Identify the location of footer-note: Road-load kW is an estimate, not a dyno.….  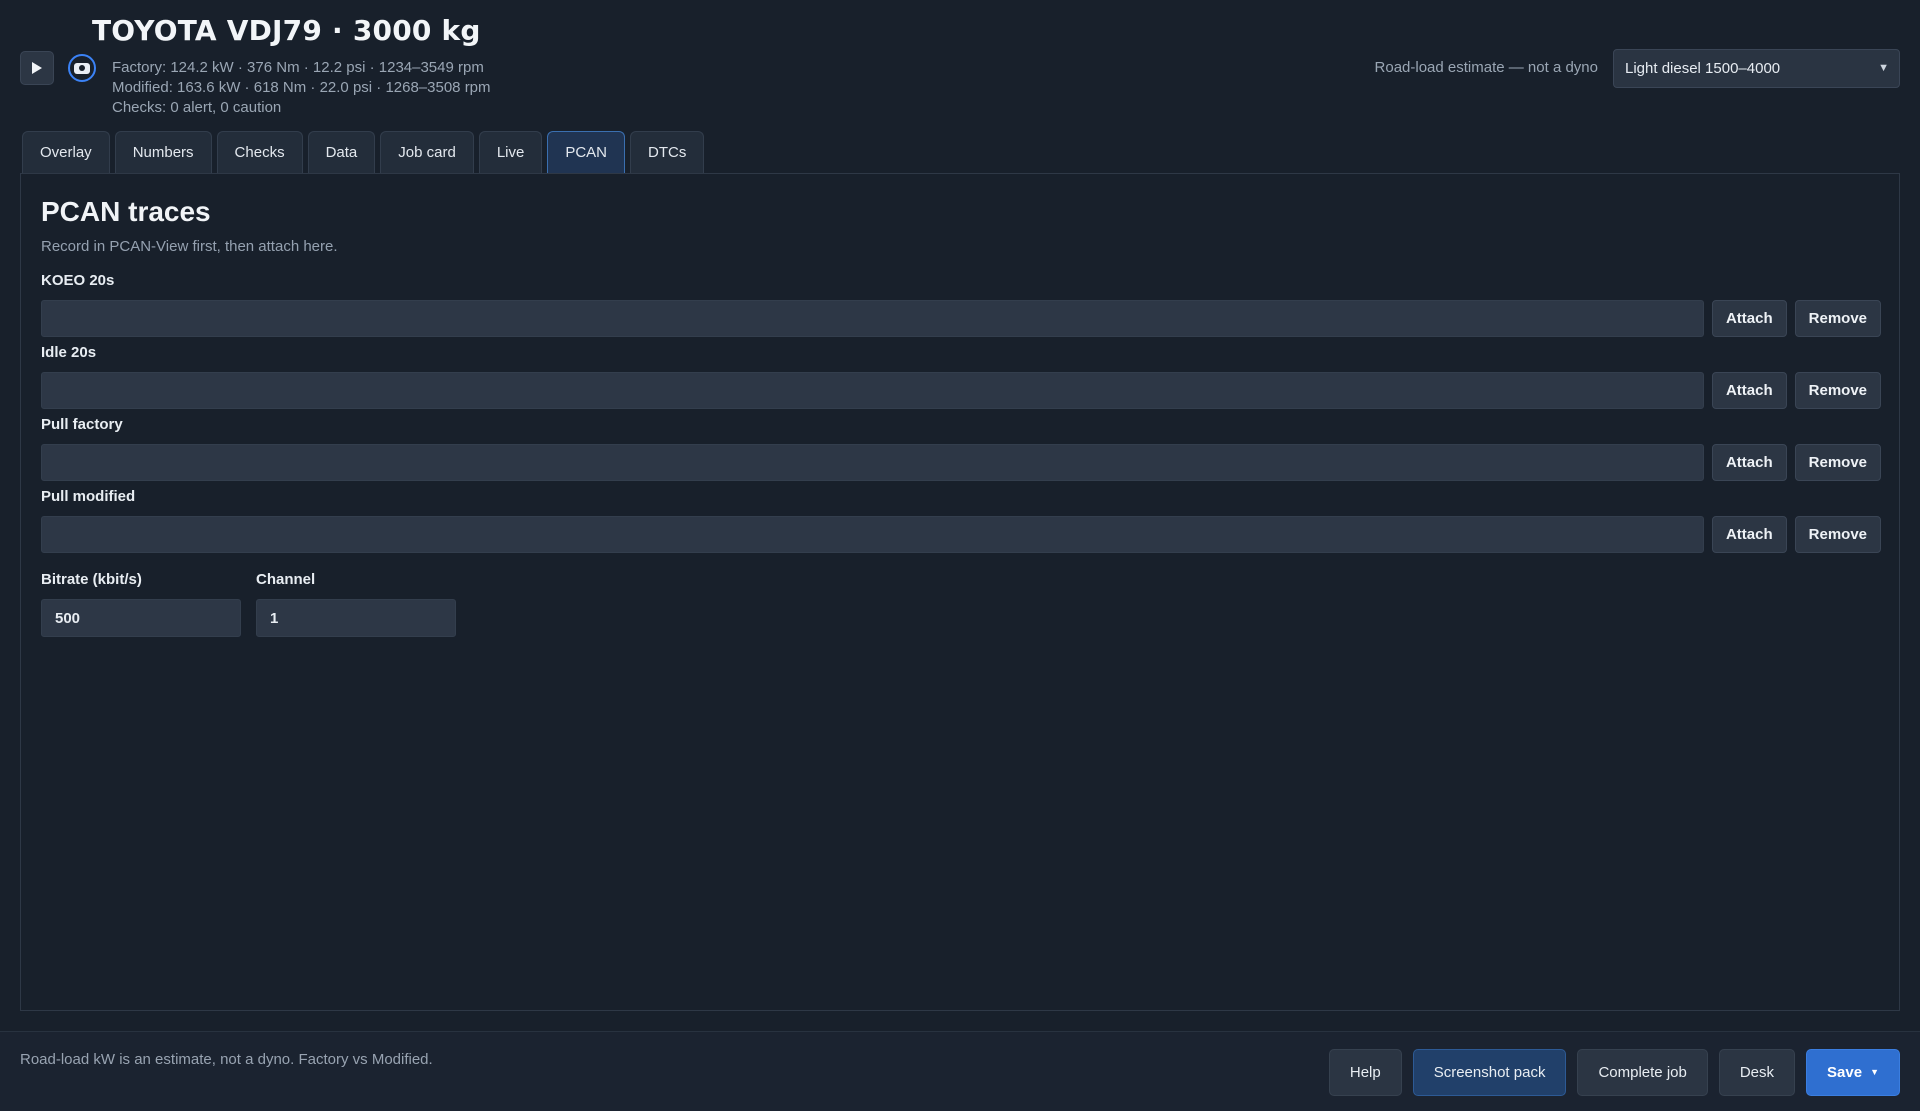
(226, 1059).